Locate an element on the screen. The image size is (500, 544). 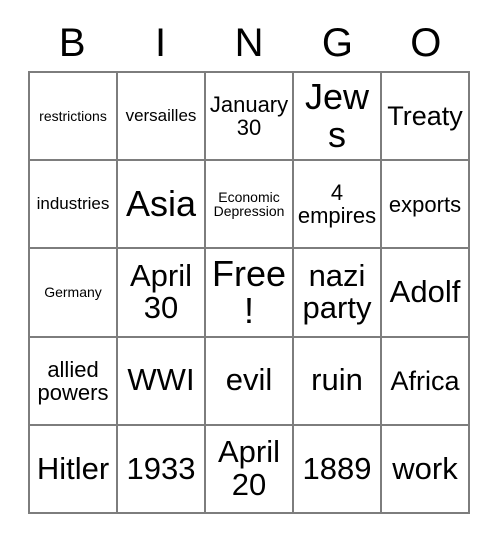
bingo-cell-i2: Asia is located at coordinates (162, 205).